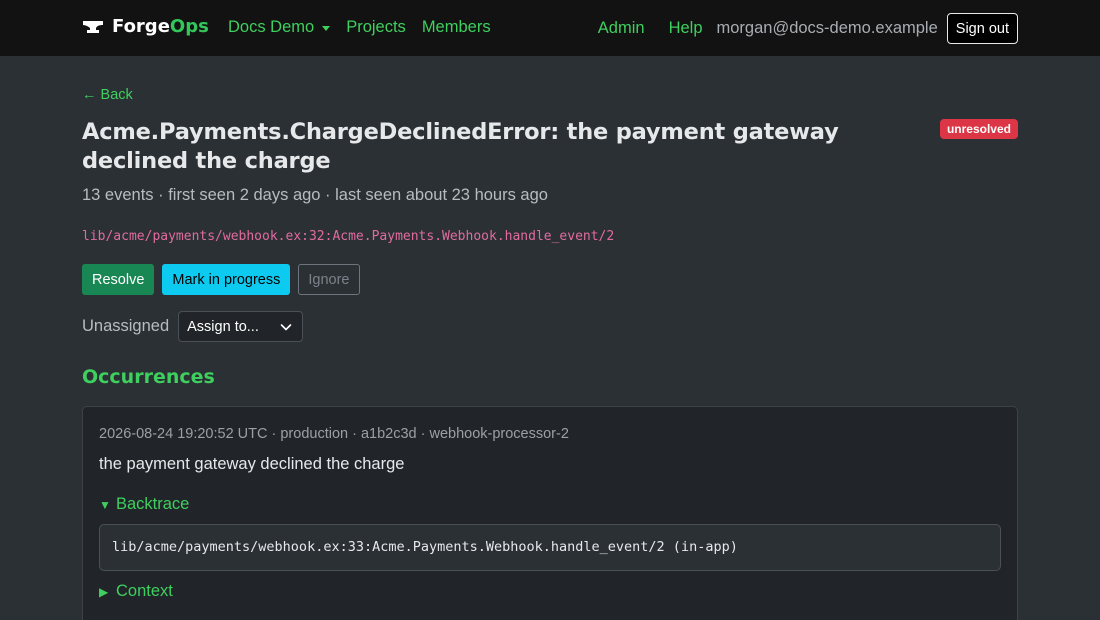  Describe the element at coordinates (126, 326) in the screenshot. I see `assignee-label: Unassigned` at that location.